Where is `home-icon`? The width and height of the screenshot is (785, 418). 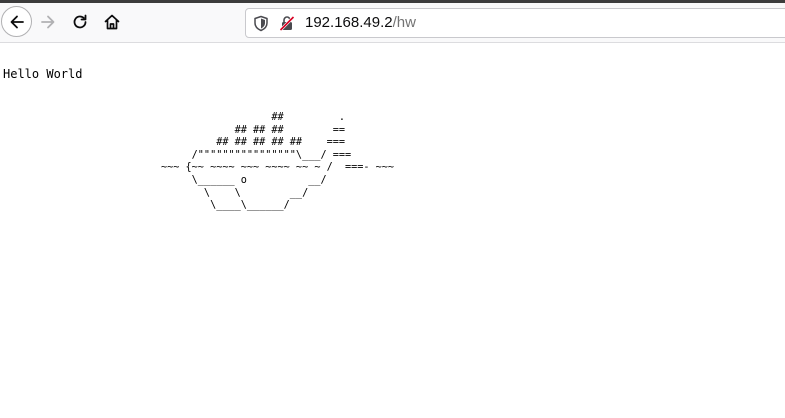
home-icon is located at coordinates (112, 22).